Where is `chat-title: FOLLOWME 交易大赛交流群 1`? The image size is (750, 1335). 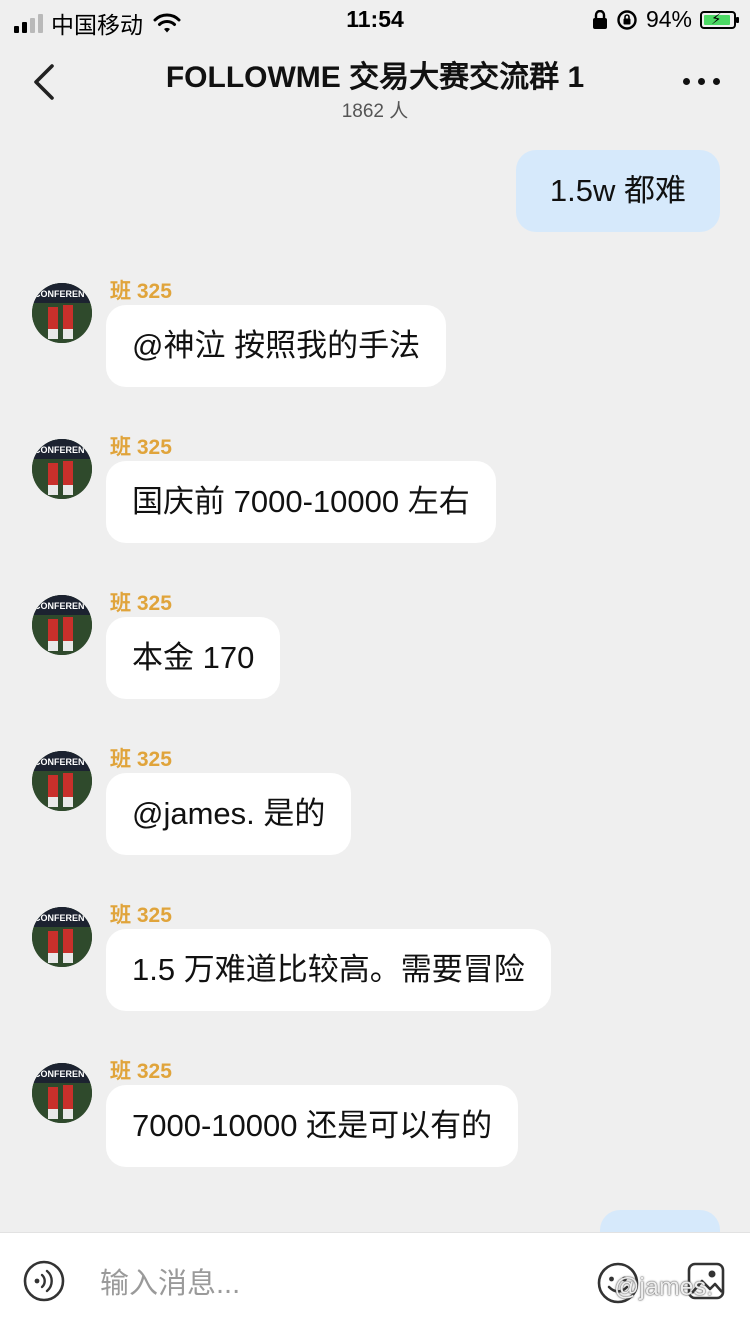 chat-title: FOLLOWME 交易大赛交流群 1 is located at coordinates (375, 77).